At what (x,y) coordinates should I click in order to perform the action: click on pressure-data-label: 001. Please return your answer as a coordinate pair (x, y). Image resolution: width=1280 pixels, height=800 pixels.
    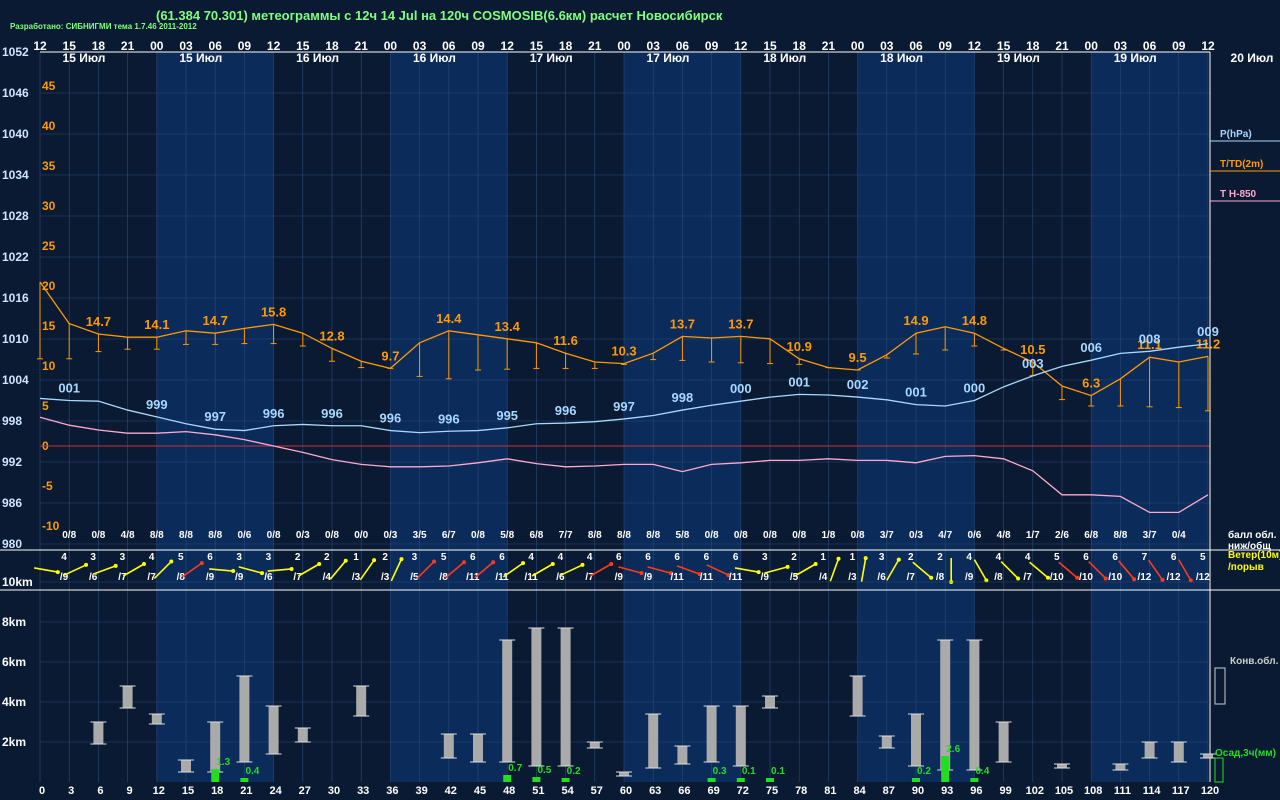
    Looking at the image, I should click on (799, 381).